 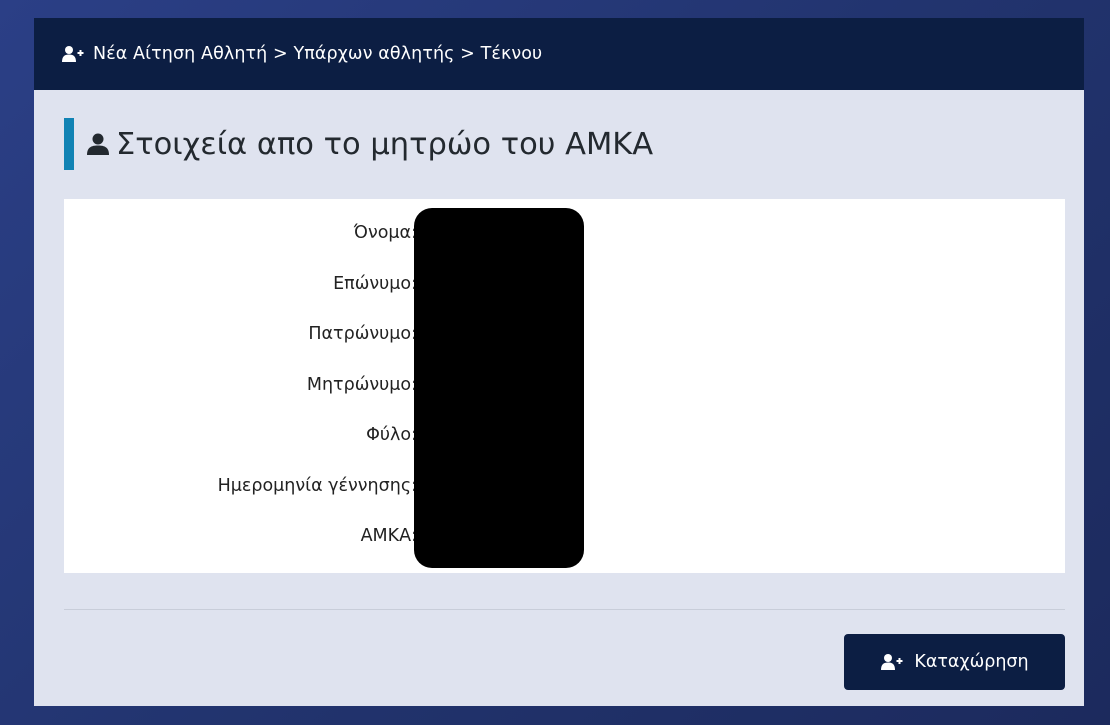 What do you see at coordinates (564, 609) in the screenshot?
I see `divider` at bounding box center [564, 609].